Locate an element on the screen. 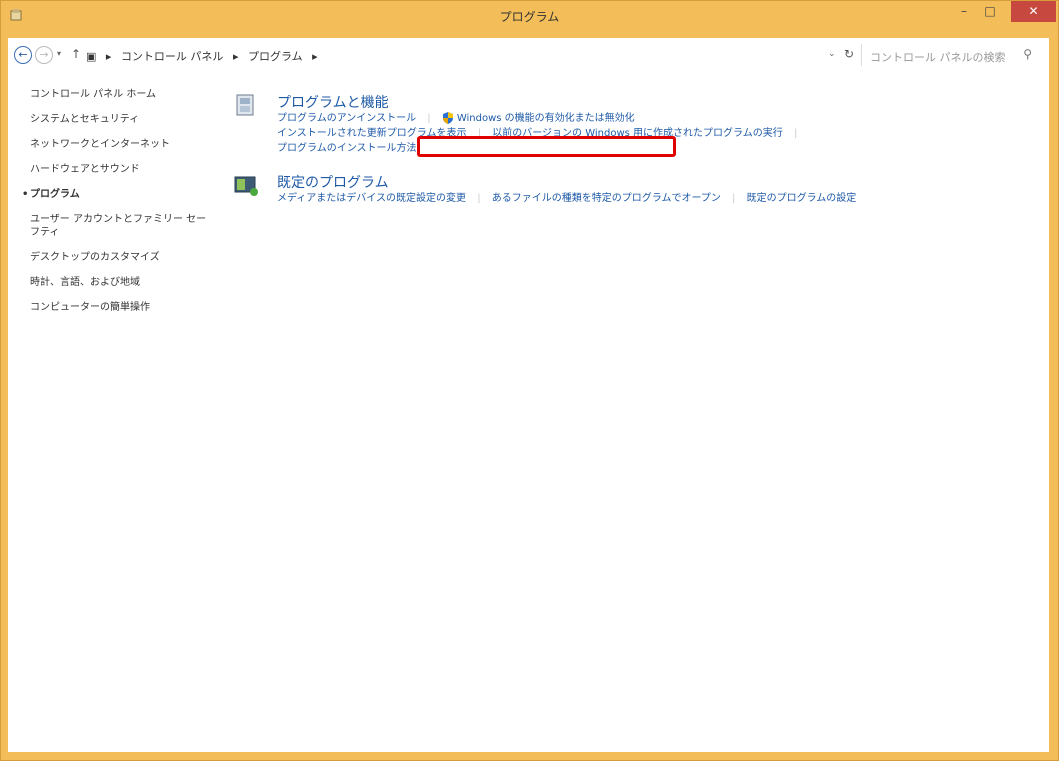 This screenshot has width=1059, height=761. recent-locations-dropdown: ▾ is located at coordinates (59, 53).